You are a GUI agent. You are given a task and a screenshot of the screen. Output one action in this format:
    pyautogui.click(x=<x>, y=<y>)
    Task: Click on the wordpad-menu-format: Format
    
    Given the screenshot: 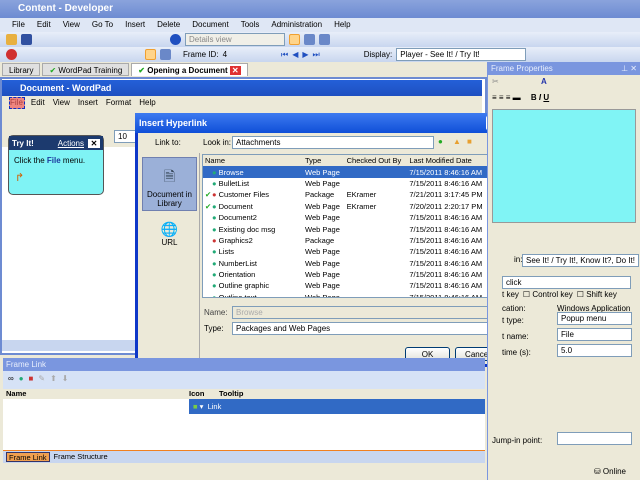 What is the action you would take?
    pyautogui.click(x=118, y=104)
    